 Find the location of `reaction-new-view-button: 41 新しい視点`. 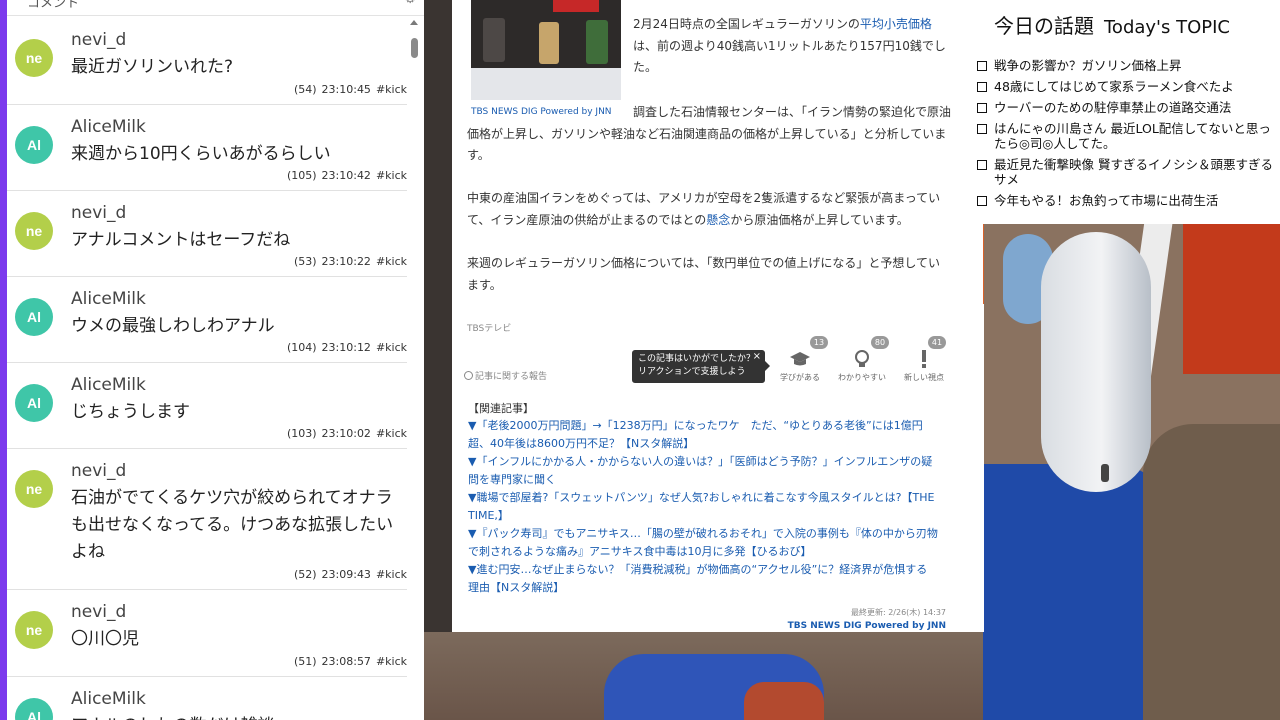

reaction-new-view-button: 41 新しい視点 is located at coordinates (924, 361).